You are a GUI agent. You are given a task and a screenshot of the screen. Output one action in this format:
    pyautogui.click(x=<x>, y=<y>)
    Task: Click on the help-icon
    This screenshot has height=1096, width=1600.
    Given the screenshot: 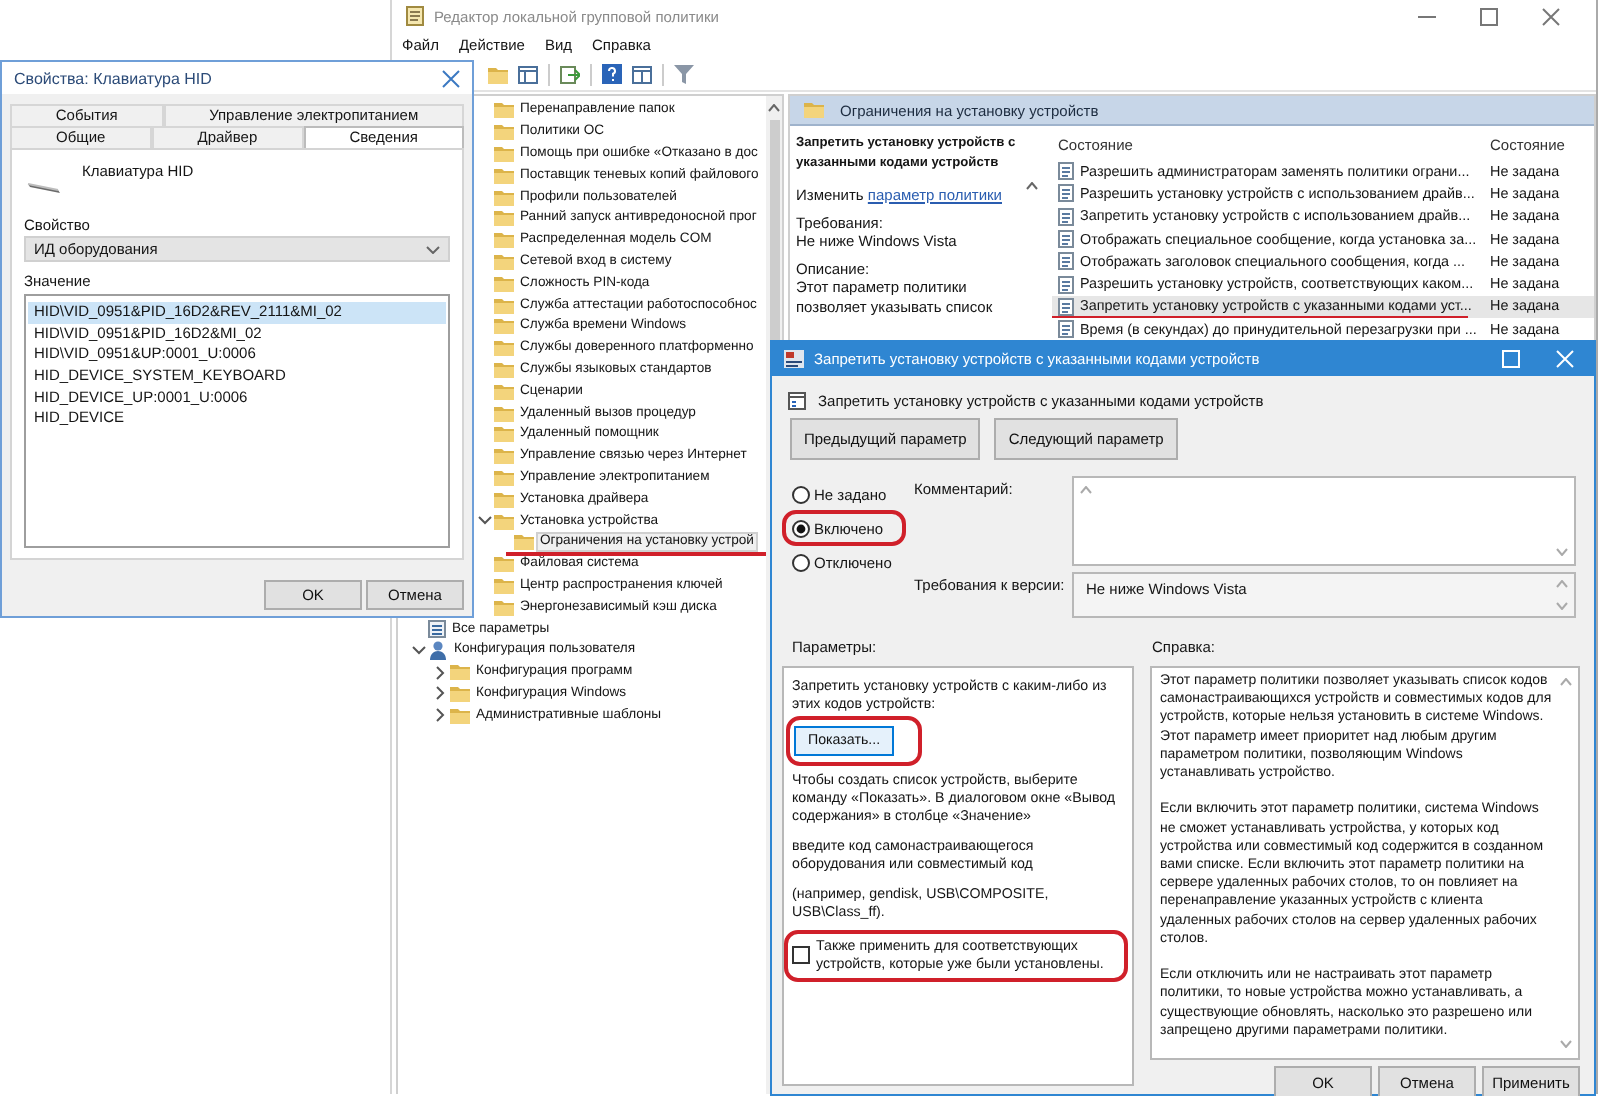 What is the action you would take?
    pyautogui.click(x=612, y=74)
    